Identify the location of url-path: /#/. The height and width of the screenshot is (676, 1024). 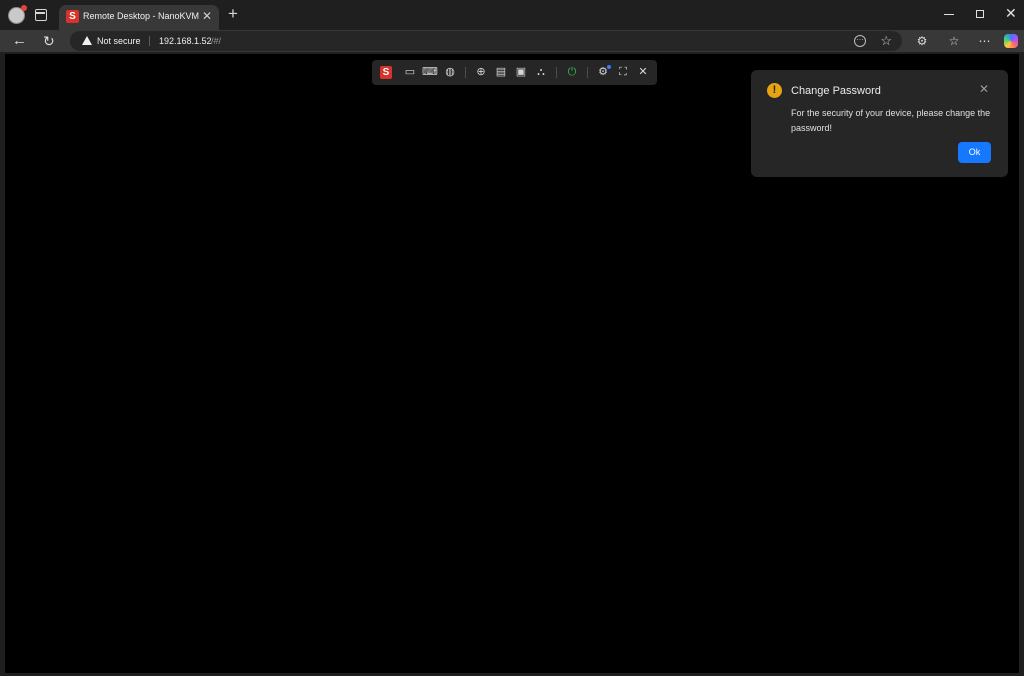
(216, 41).